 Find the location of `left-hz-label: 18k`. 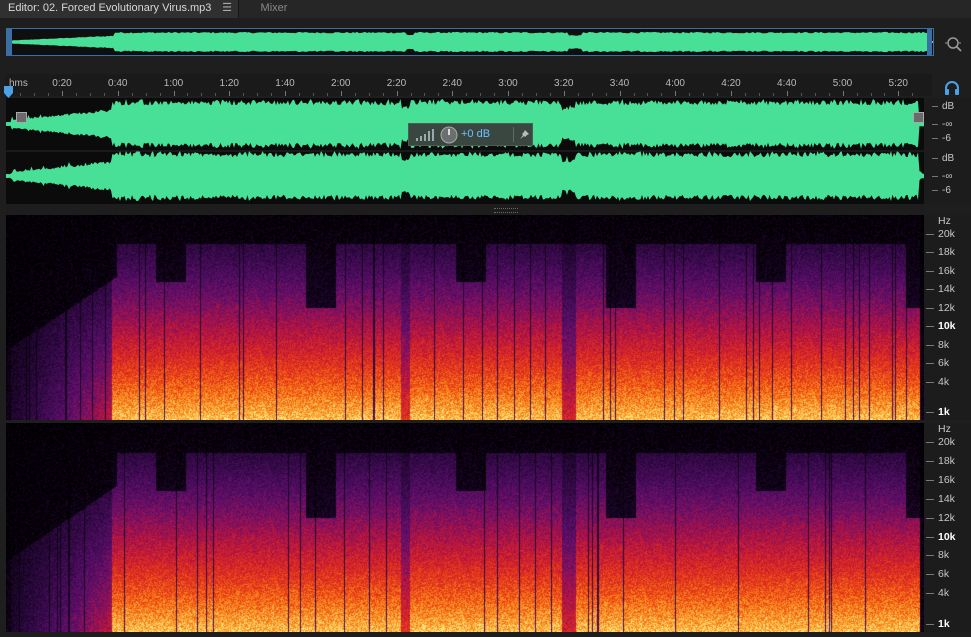

left-hz-label: 18k is located at coordinates (946, 252).